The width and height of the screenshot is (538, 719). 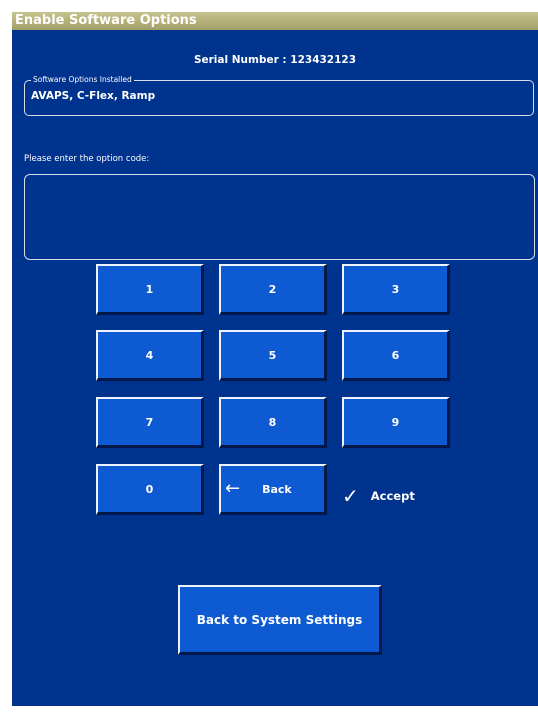 I want to click on key-3: 3, so click(x=396, y=289).